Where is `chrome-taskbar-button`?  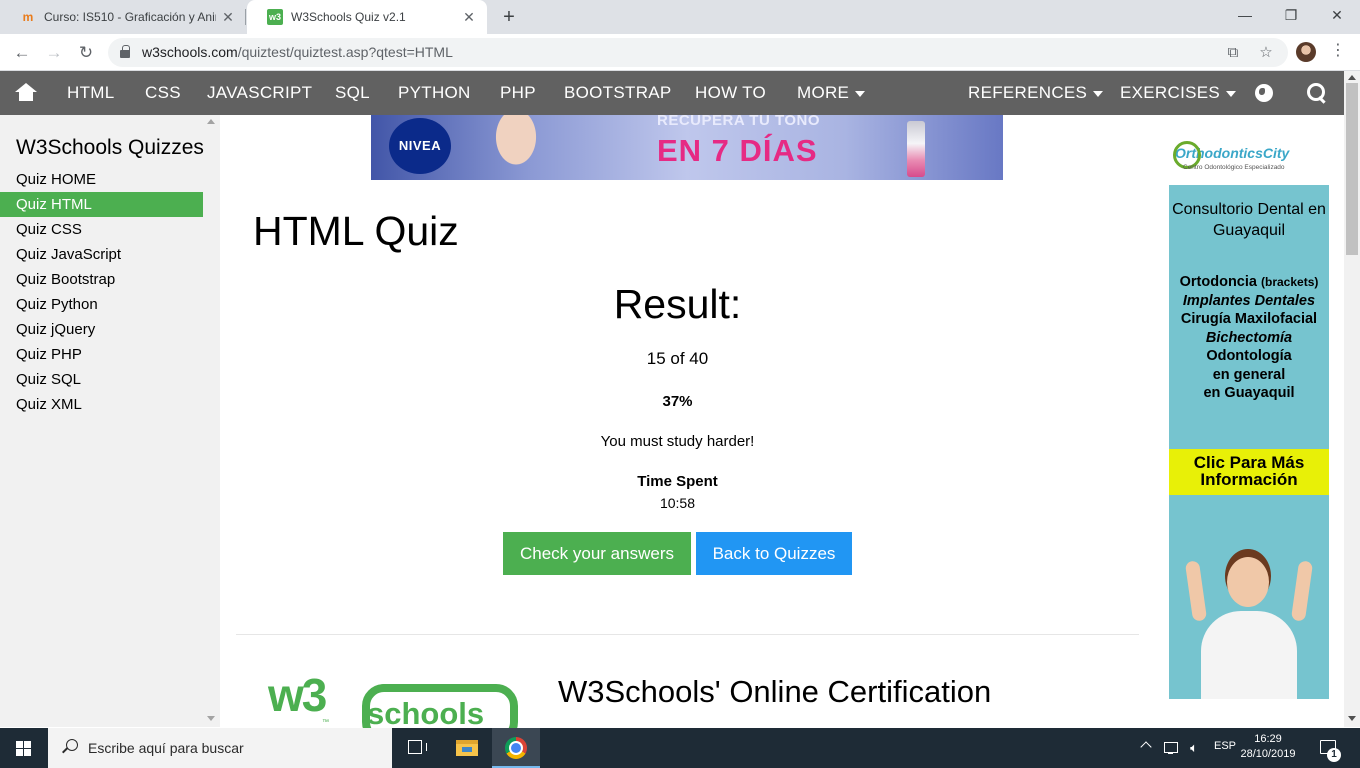
chrome-taskbar-button is located at coordinates (516, 748).